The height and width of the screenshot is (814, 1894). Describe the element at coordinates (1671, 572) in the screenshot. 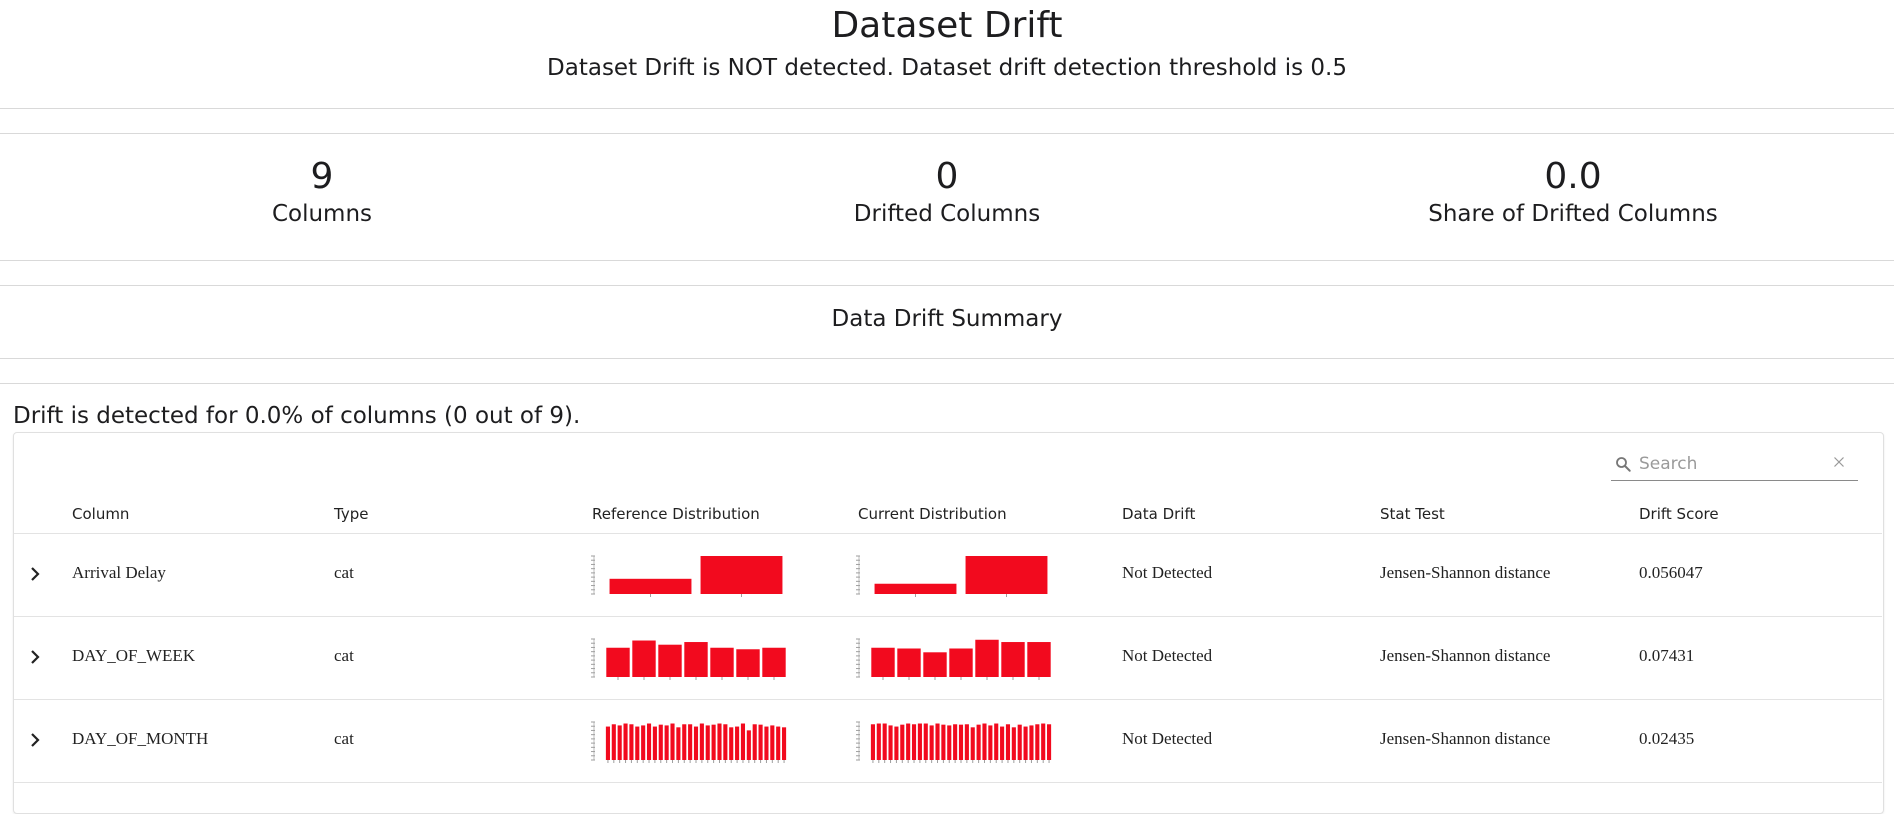

I see `cell-drift-score: 0.056047` at that location.